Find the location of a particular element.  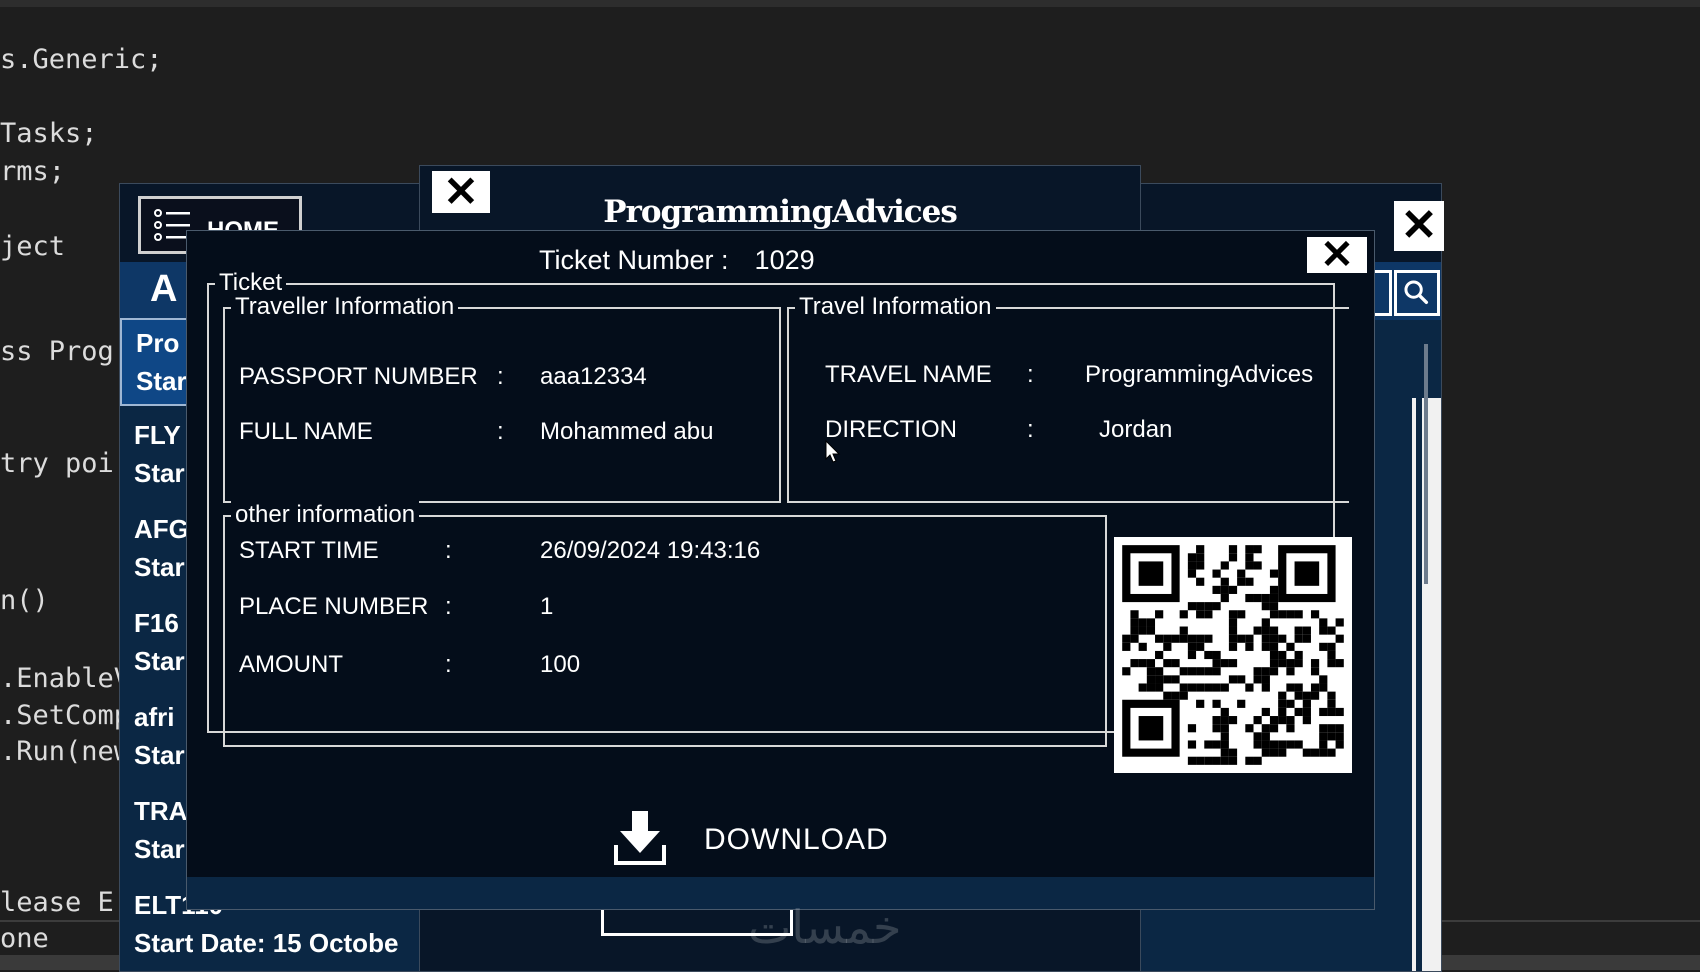

ticket-number-value: 1029 is located at coordinates (784, 260).